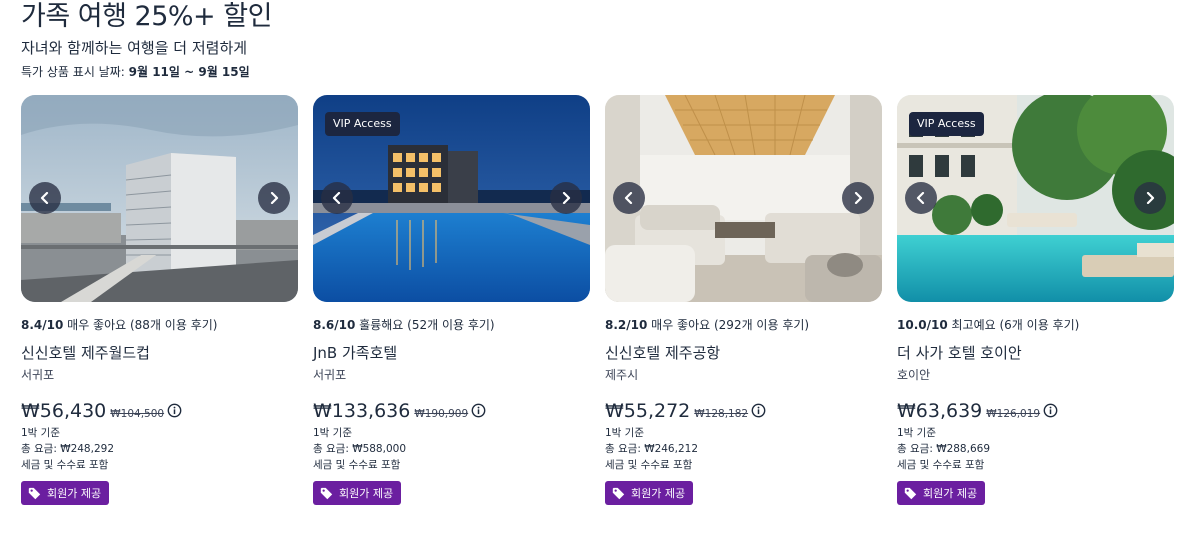 This screenshot has width=1181, height=540. Describe the element at coordinates (425, 325) in the screenshot. I see `rating-text: 훌륭해요 (52개 이용 후기)` at that location.